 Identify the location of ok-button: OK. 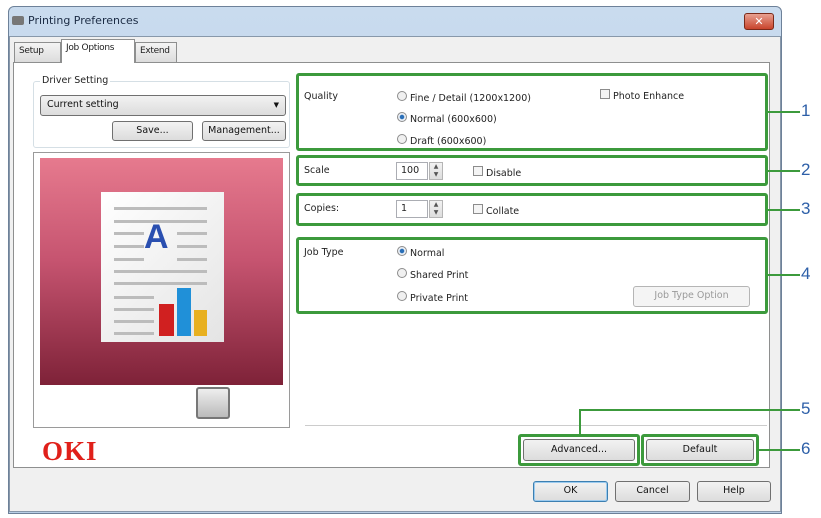
(570, 491).